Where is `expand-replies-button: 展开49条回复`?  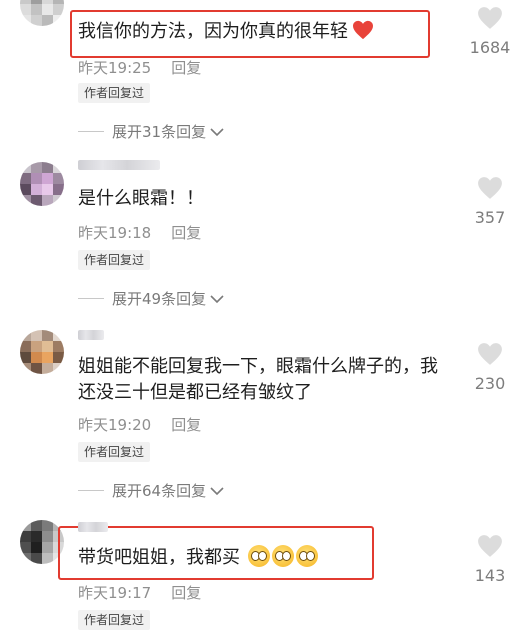 expand-replies-button: 展开49条回复 is located at coordinates (151, 298).